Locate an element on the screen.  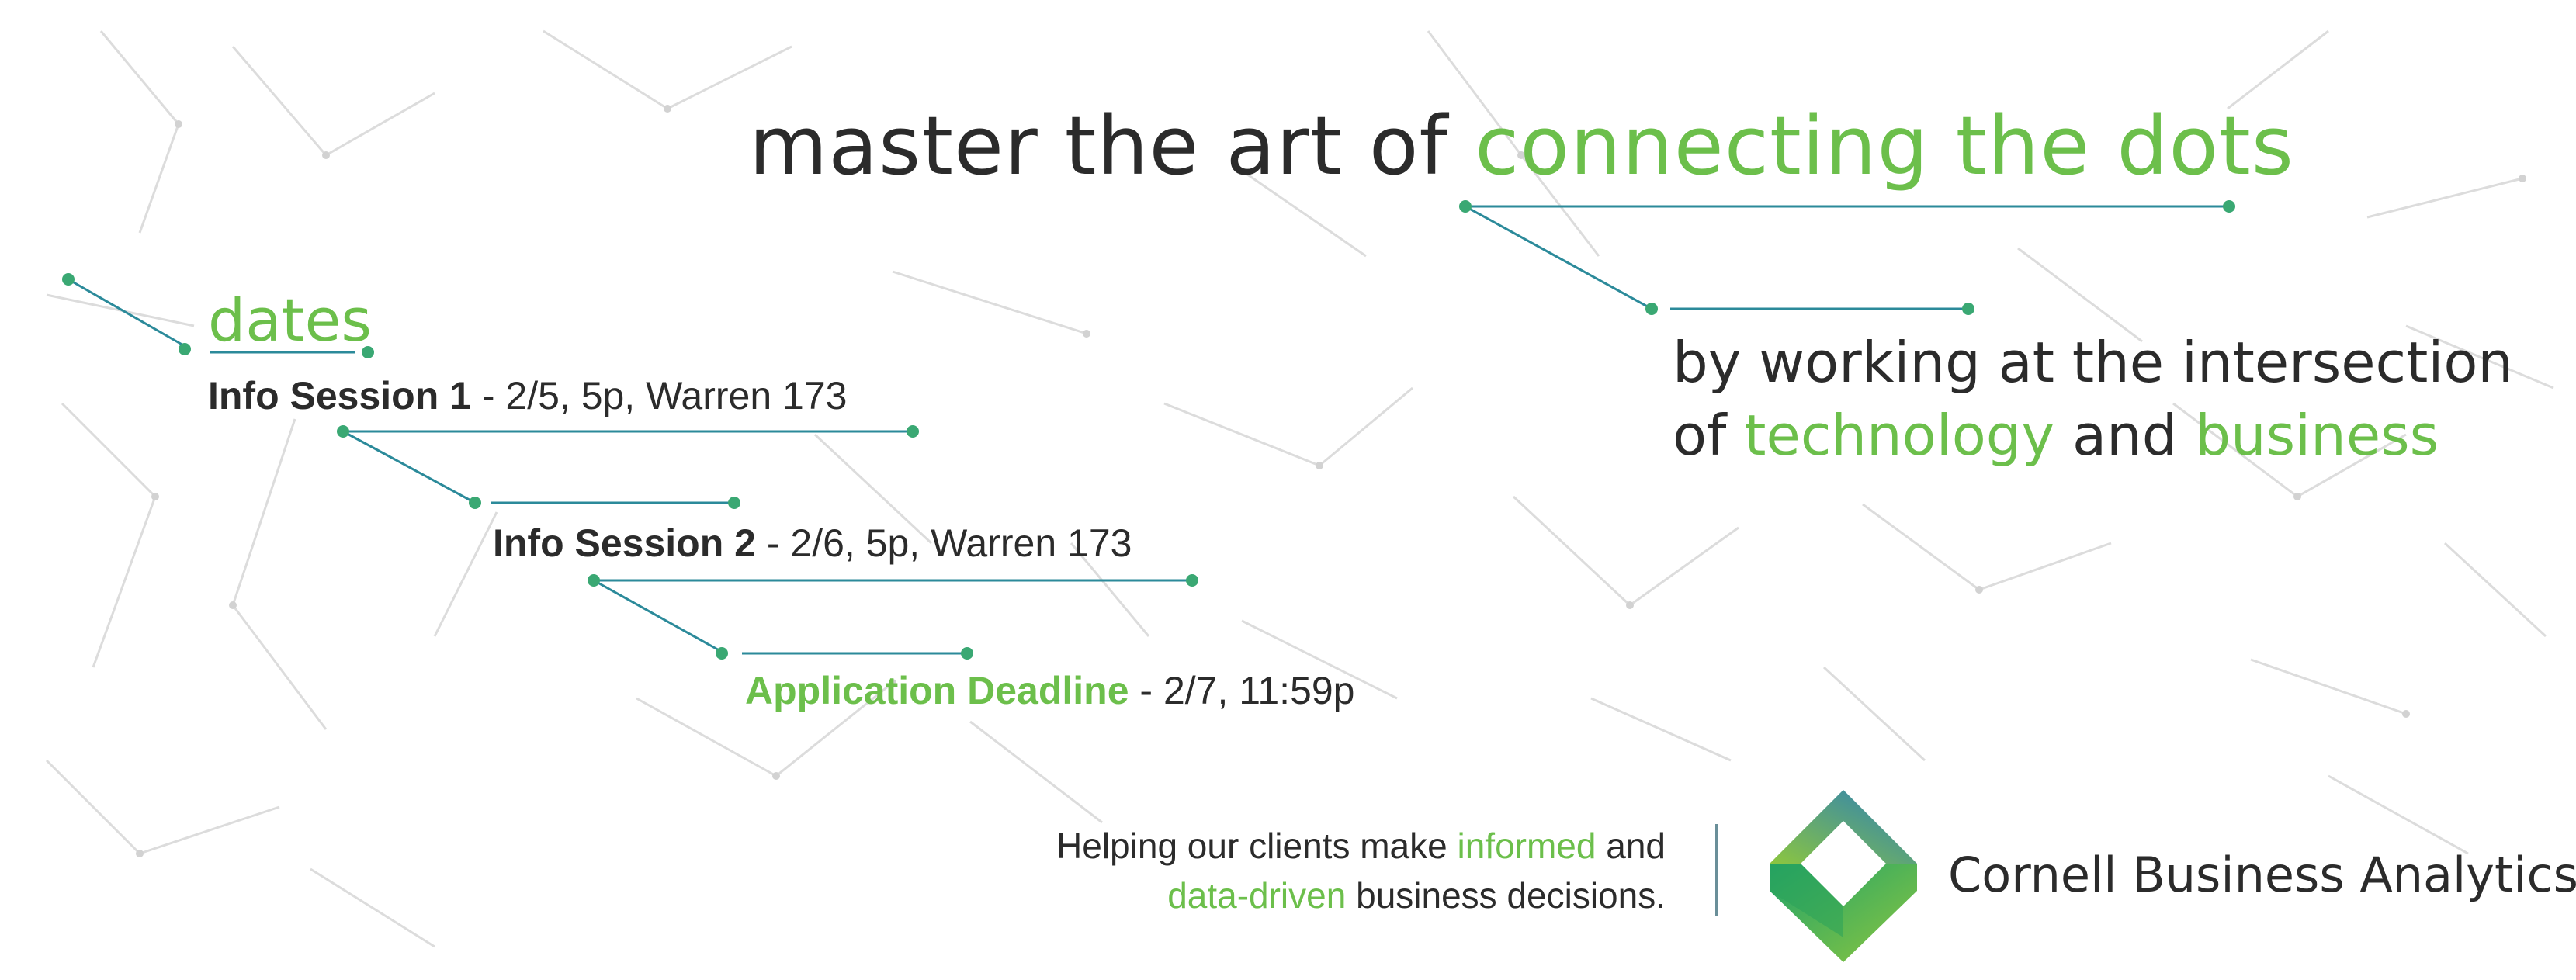
event-name: Application Deadline is located at coordinates (937, 690).